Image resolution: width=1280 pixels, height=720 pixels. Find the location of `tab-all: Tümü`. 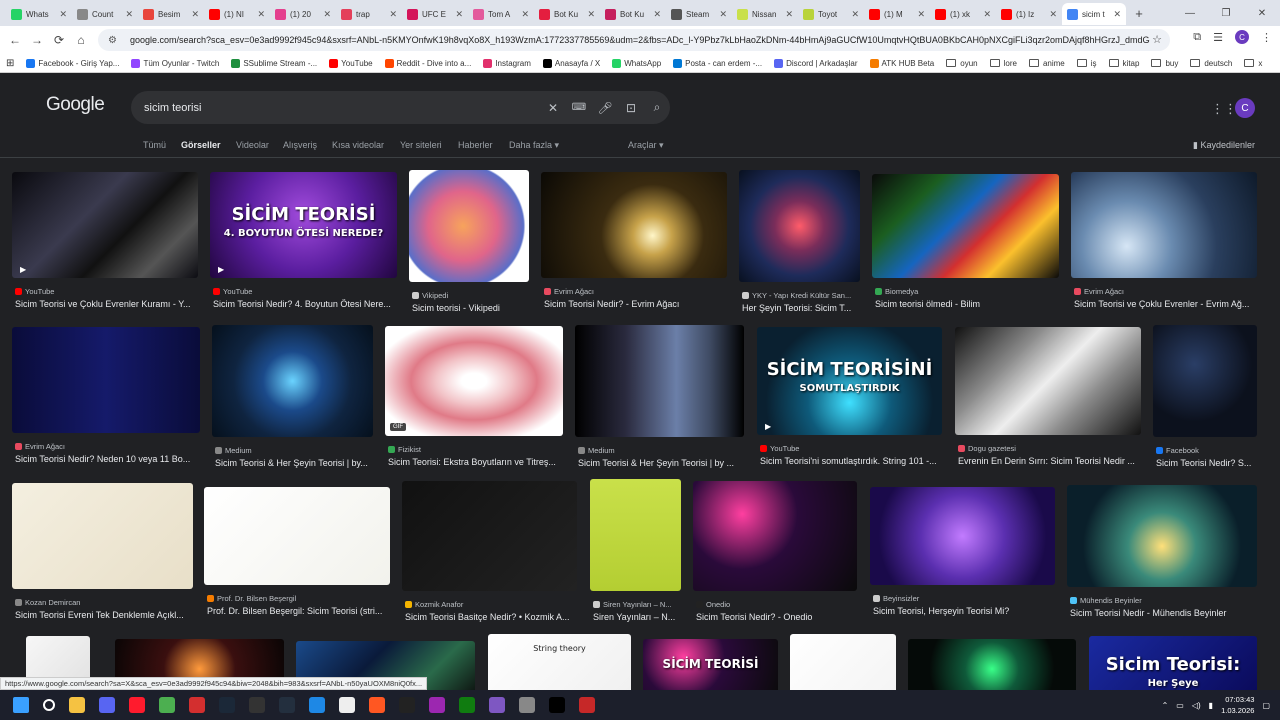

tab-all: Tümü is located at coordinates (154, 145).